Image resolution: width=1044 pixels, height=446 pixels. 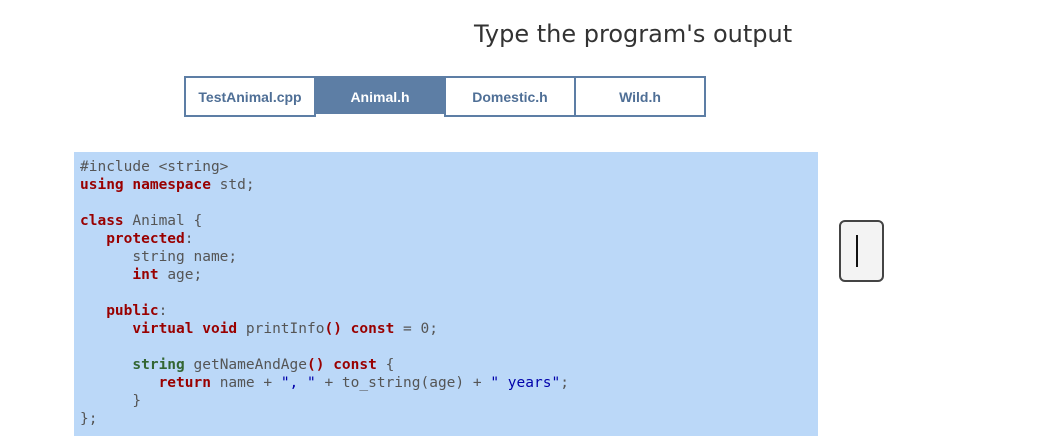 I want to click on code-token: };, so click(x=89, y=419).